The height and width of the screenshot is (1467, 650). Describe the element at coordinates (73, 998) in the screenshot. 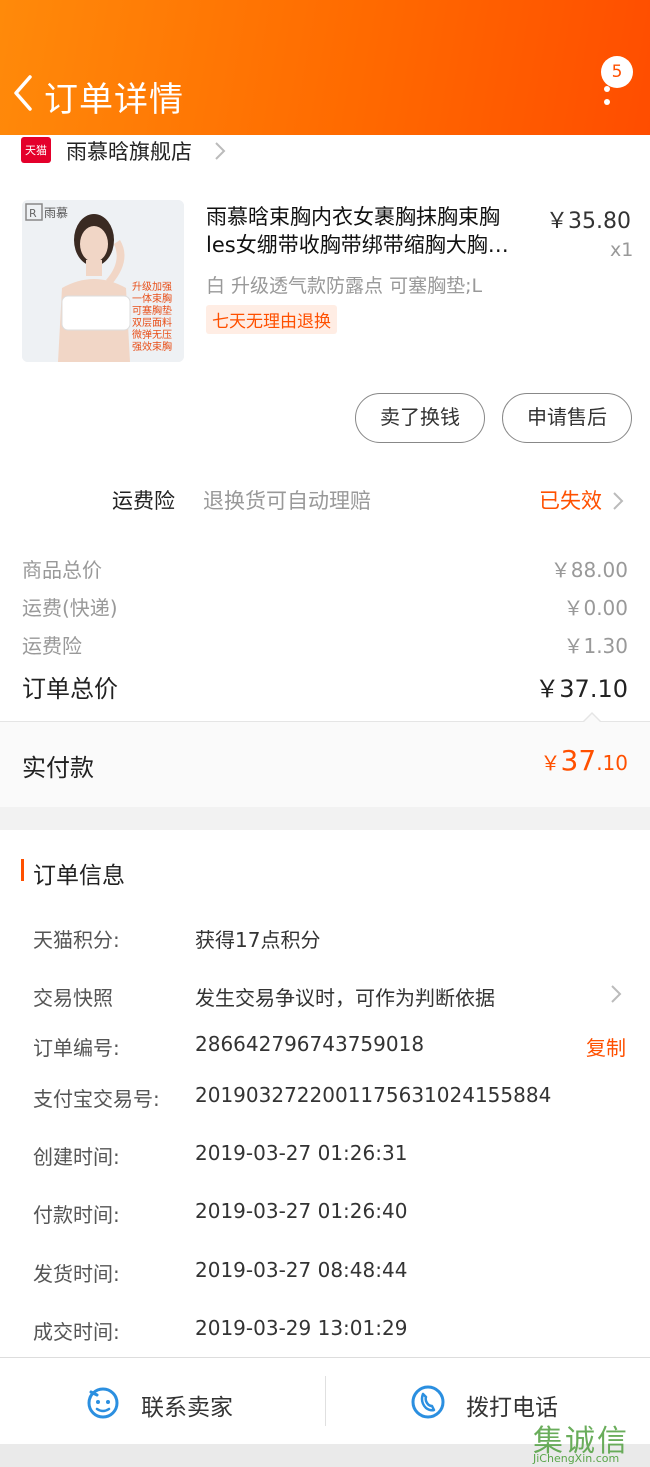

I see `snapshot-label: 交易快照` at that location.